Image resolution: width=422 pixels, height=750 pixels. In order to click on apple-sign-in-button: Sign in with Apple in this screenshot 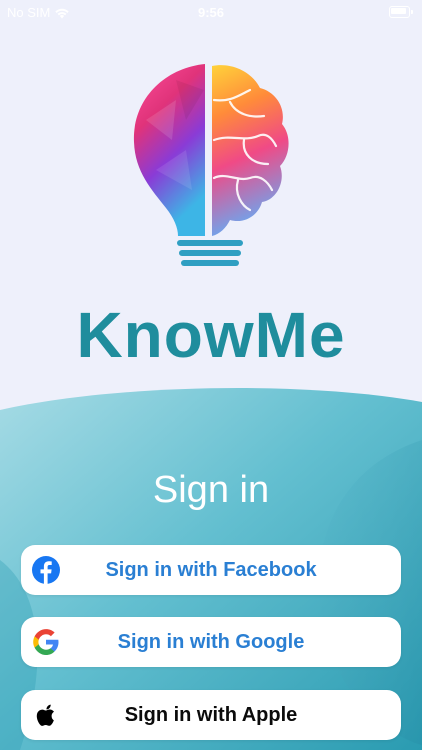, I will do `click(211, 715)`.